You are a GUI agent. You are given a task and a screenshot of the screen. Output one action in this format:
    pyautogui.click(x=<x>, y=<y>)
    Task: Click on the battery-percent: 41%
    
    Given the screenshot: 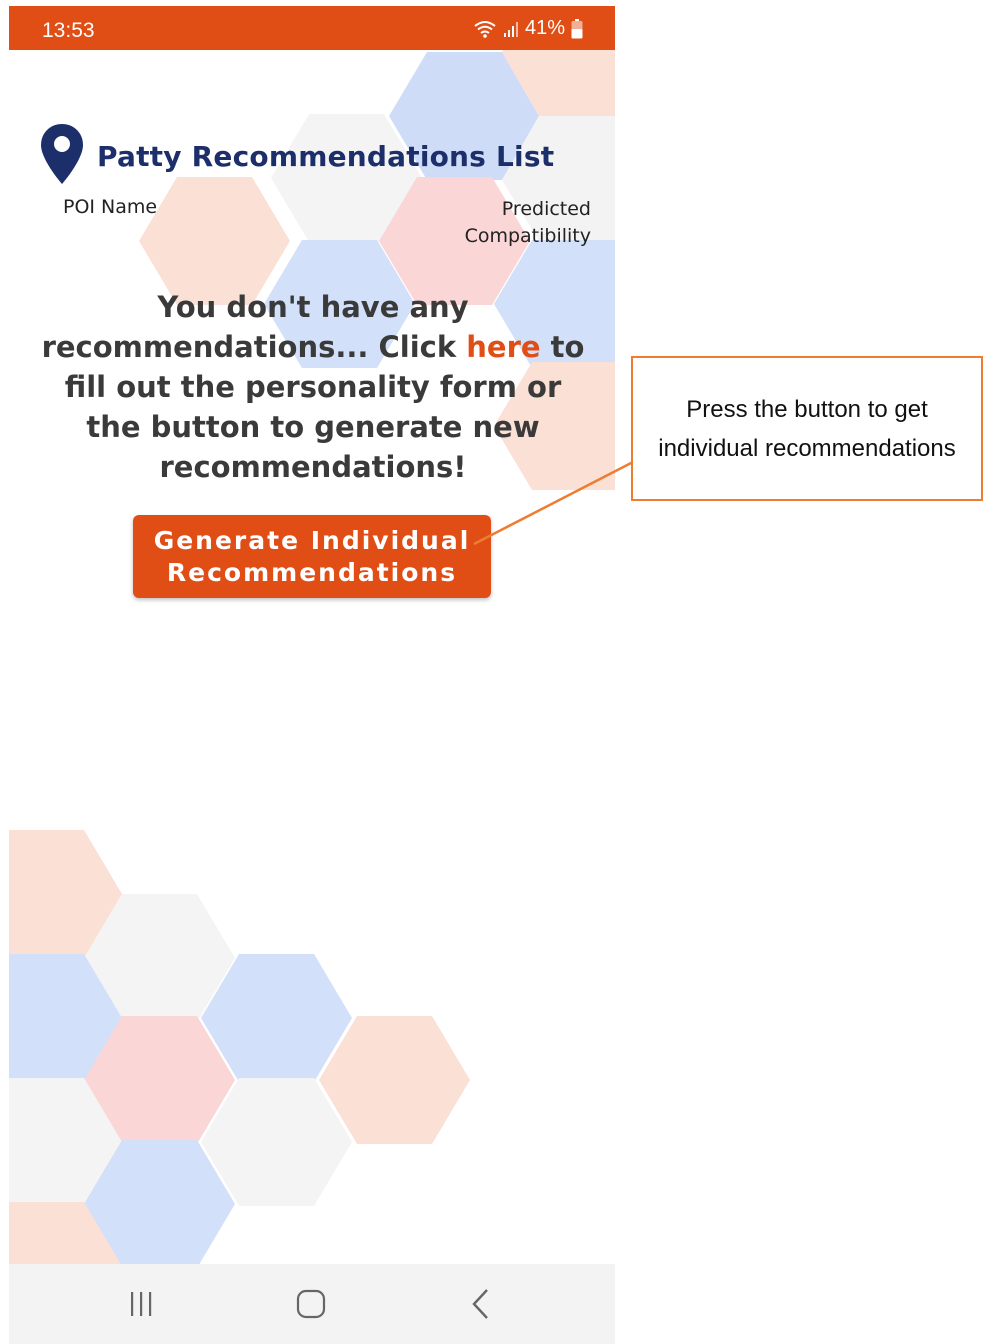 What is the action you would take?
    pyautogui.click(x=544, y=28)
    